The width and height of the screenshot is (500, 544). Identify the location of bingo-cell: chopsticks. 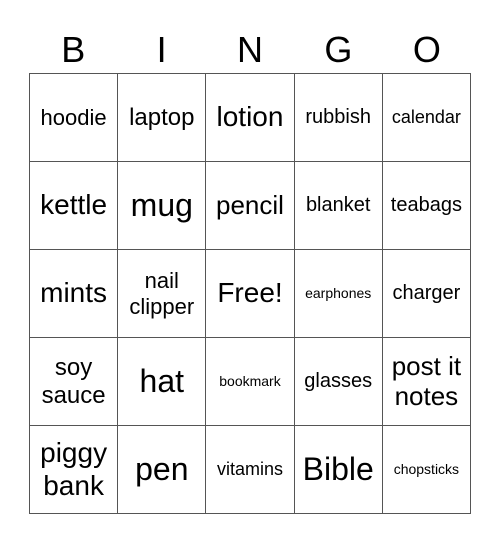
(426, 470).